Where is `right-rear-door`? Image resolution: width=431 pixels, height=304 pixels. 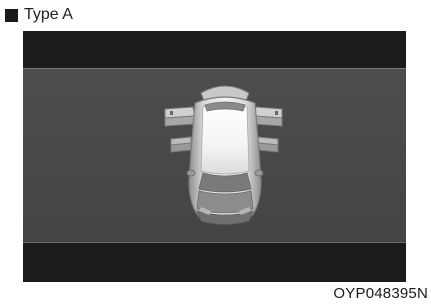 right-rear-door is located at coordinates (268, 144).